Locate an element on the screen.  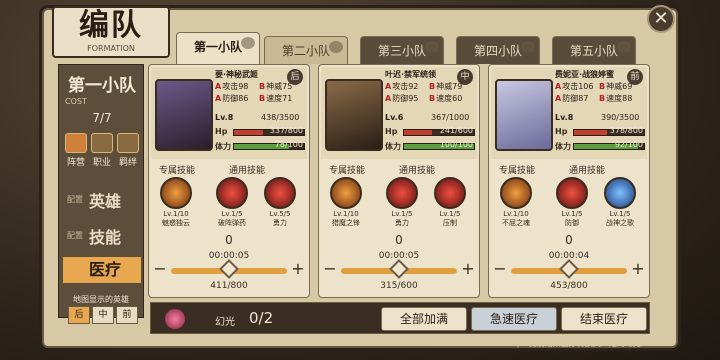
tab-team-3: 第三小队 is located at coordinates (402, 50).